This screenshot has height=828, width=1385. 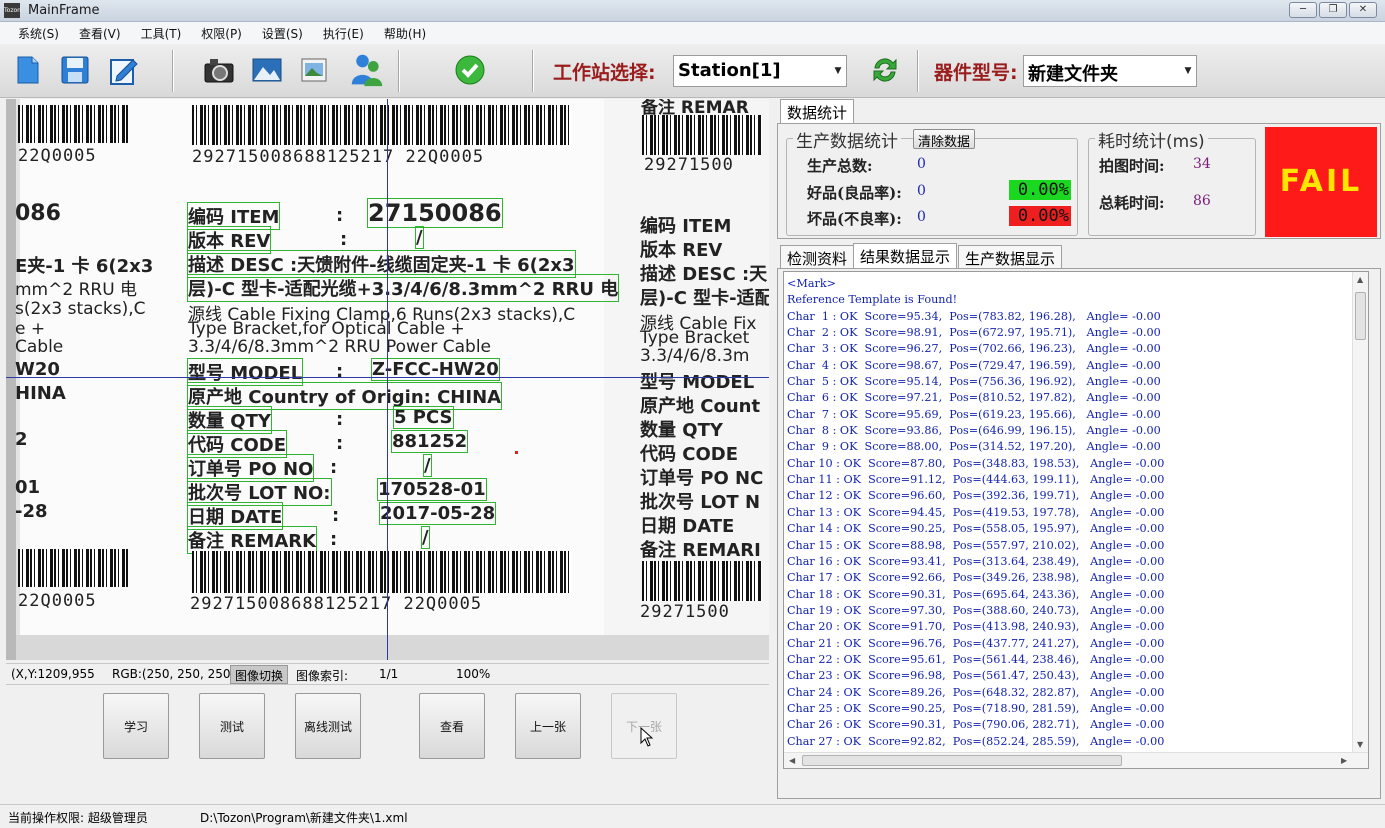 What do you see at coordinates (174, 674) in the screenshot?
I see `pixel-rgb: RGB:(250, 250, 250)` at bounding box center [174, 674].